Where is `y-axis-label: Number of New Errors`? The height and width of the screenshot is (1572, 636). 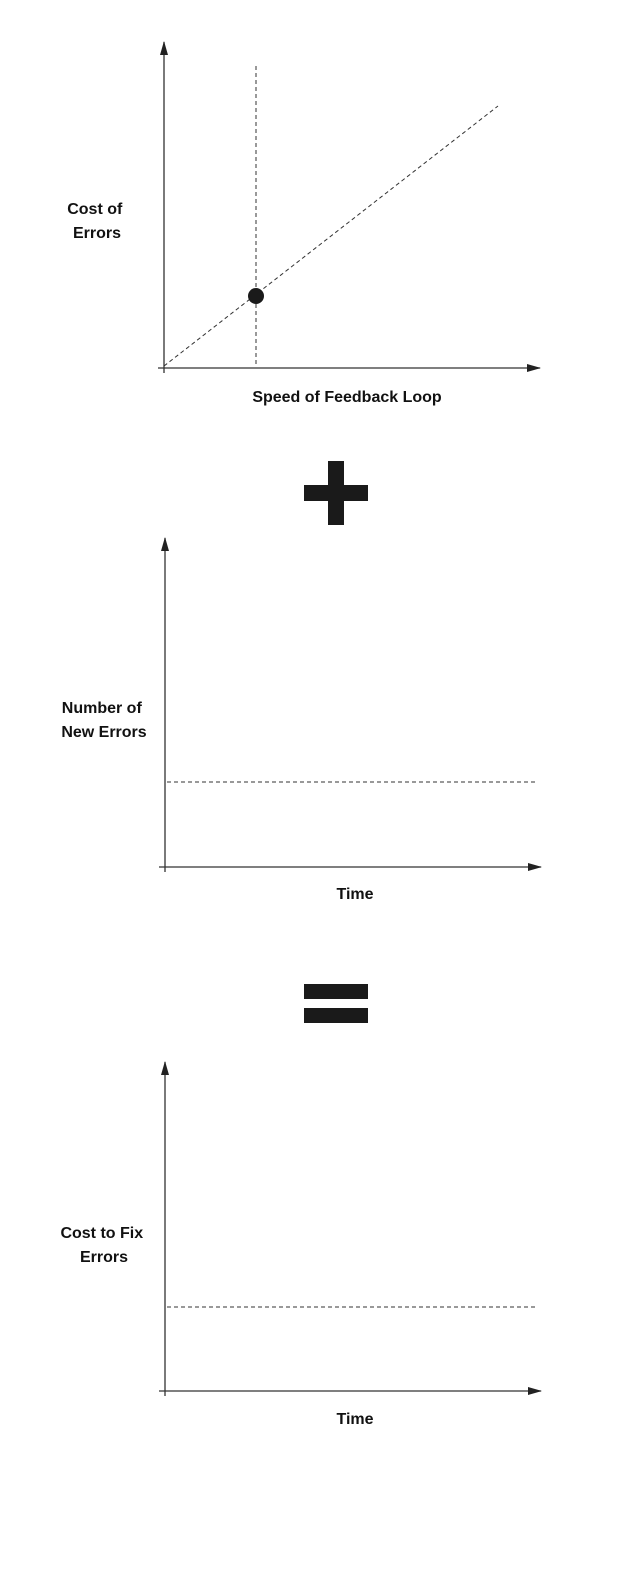
y-axis-label: Number of New Errors is located at coordinates (103, 720).